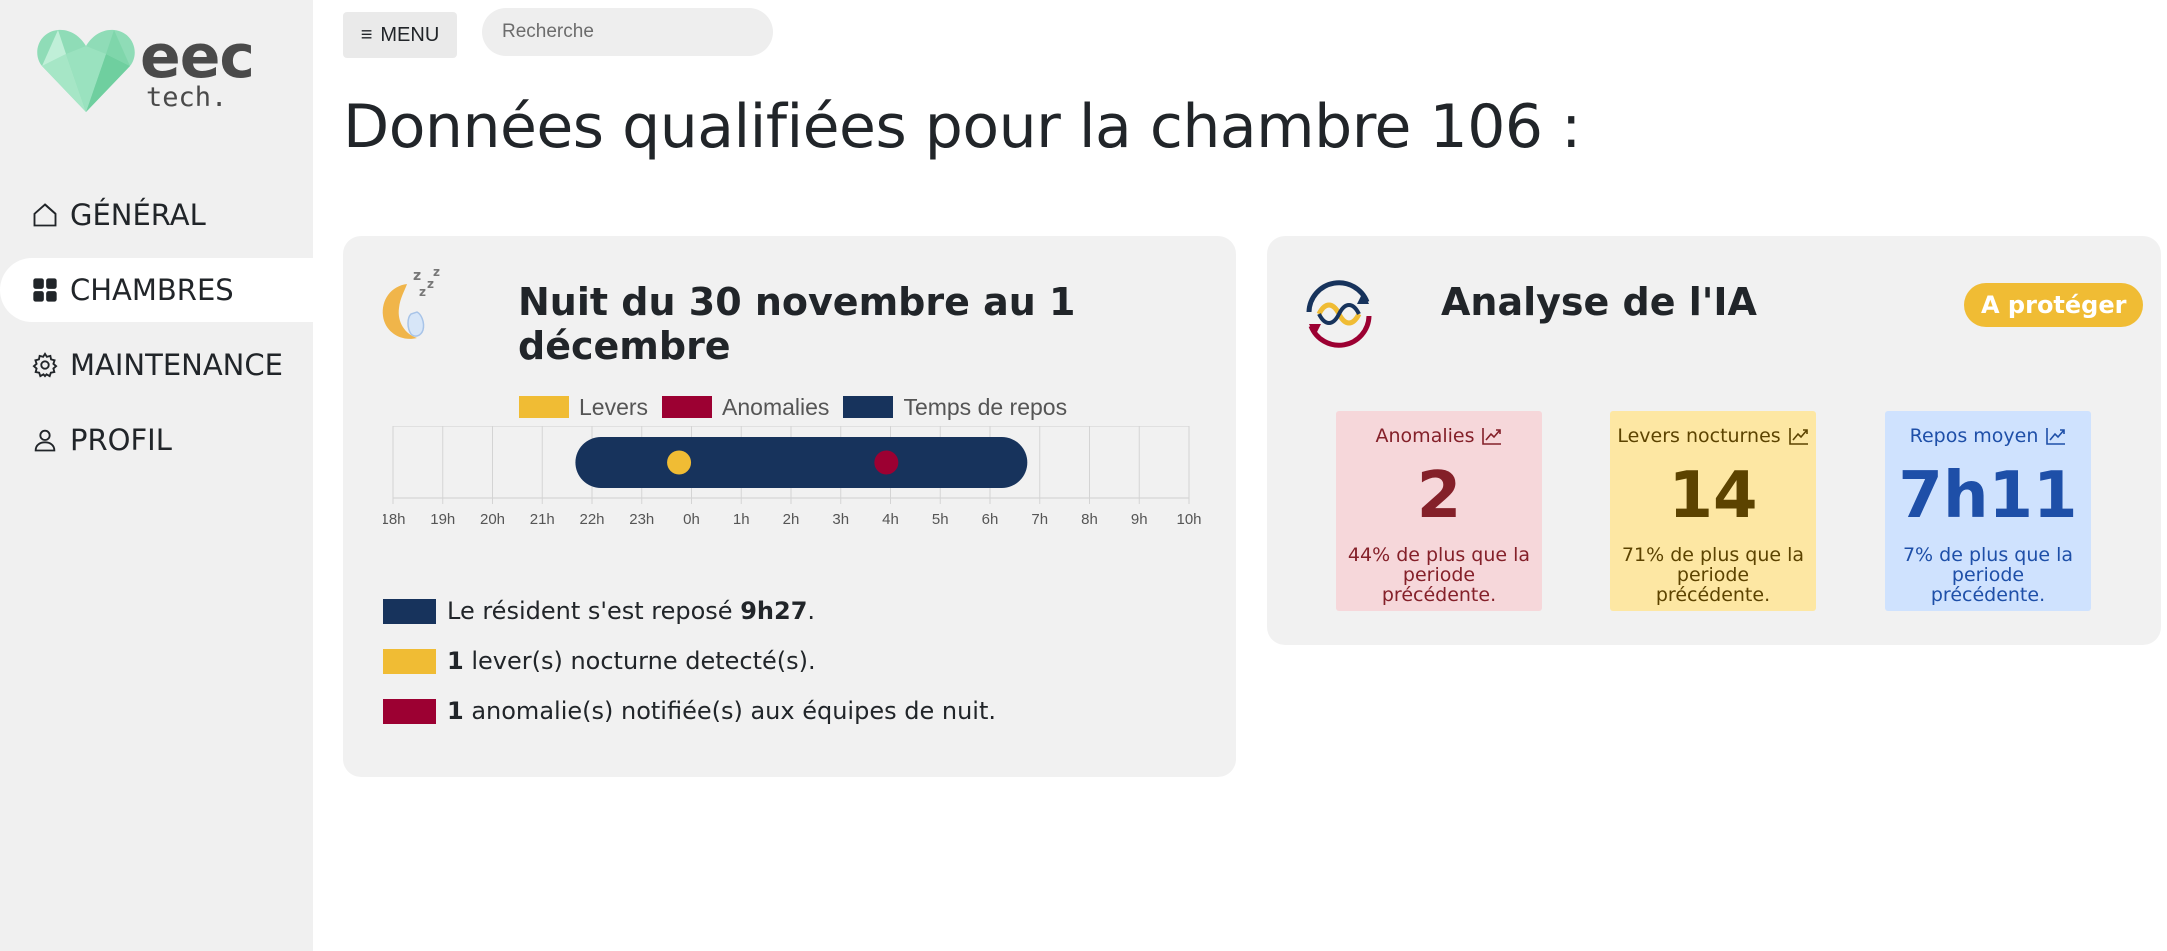 Image resolution: width=2167 pixels, height=951 pixels. I want to click on tile-value: 7h11, so click(1988, 496).